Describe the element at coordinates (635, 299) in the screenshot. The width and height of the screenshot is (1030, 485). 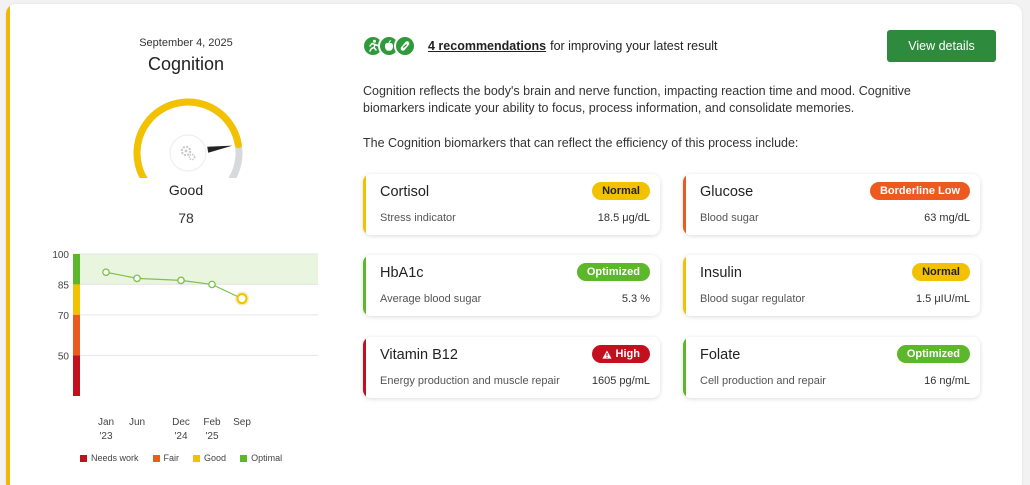
I see `biomarker-value: 5.3 %` at that location.